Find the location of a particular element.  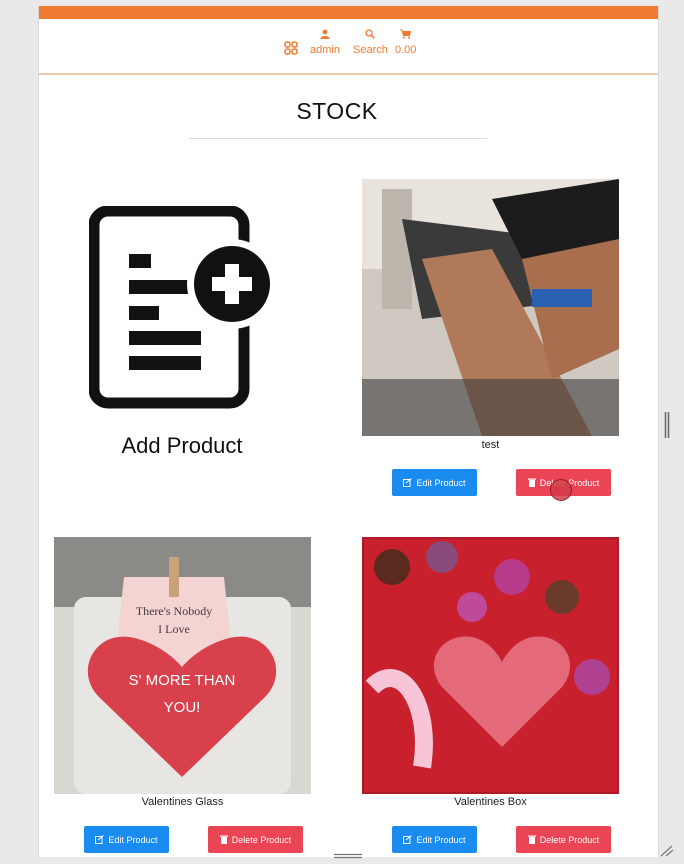

nav-cart-total: 0.00 is located at coordinates (406, 50).